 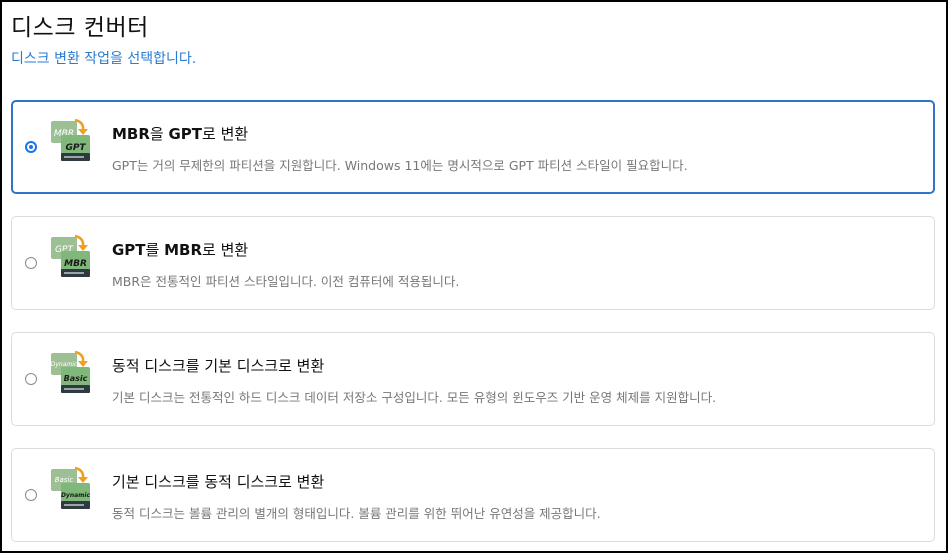 What do you see at coordinates (70, 139) in the screenshot?
I see `mbr-to-gpt-icon: MBR GPT` at bounding box center [70, 139].